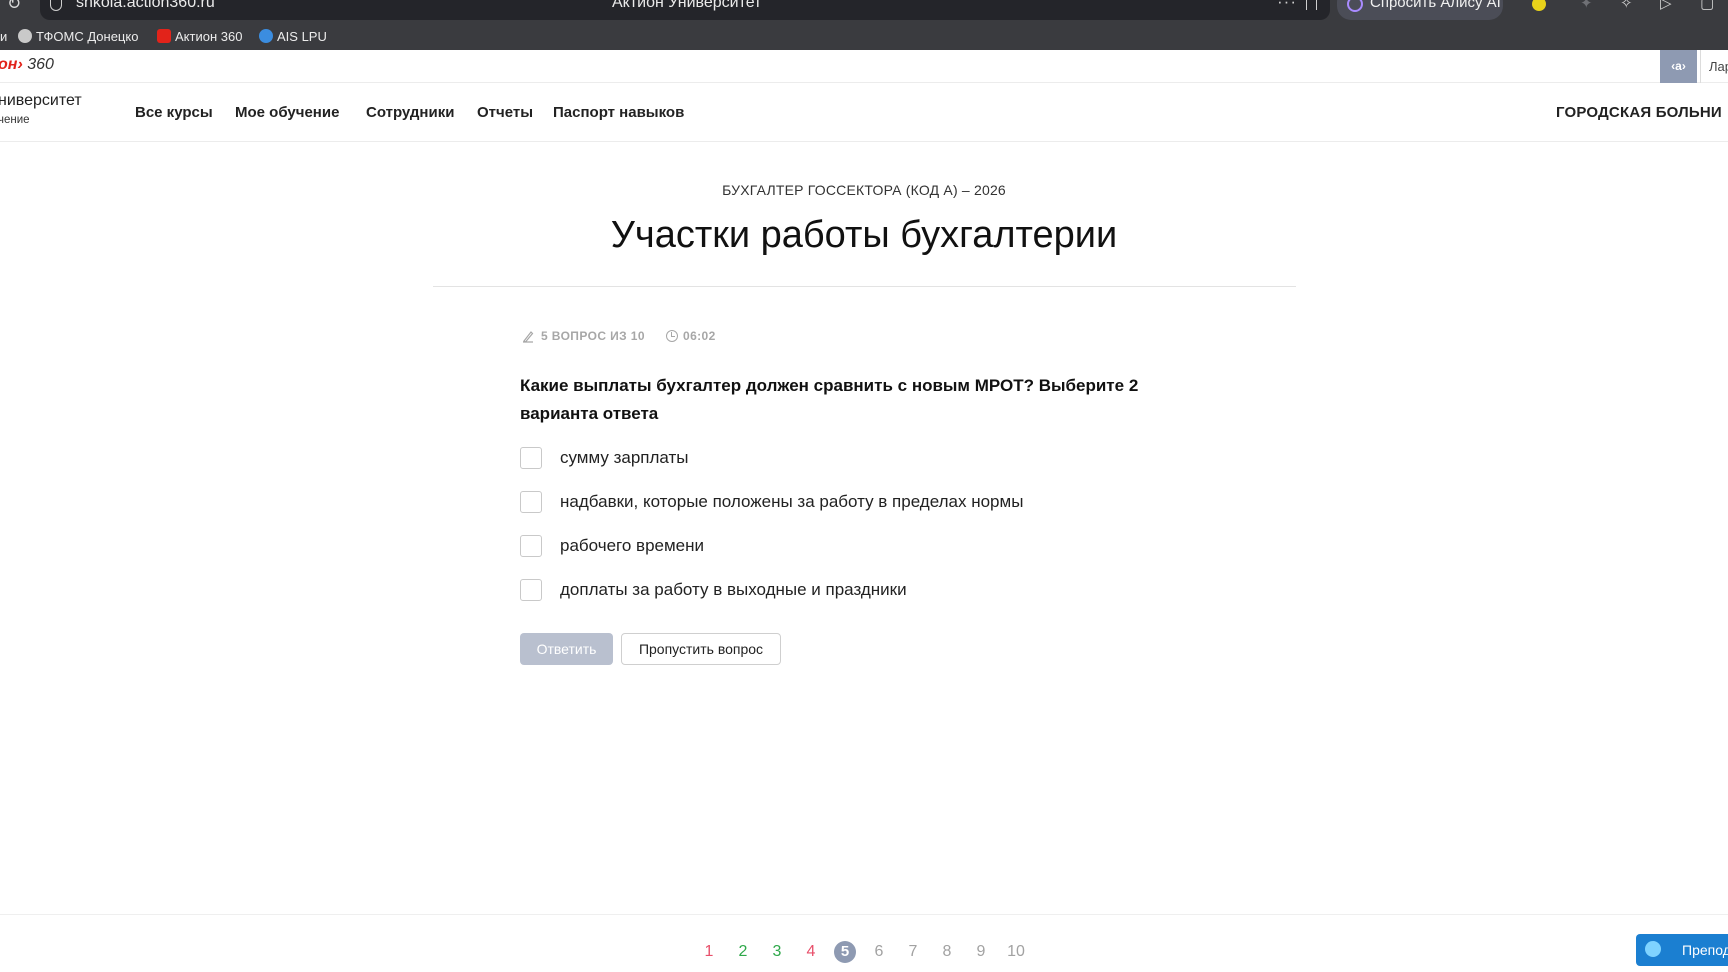  Describe the element at coordinates (164, 36) in the screenshot. I see `aktion-icon` at that location.